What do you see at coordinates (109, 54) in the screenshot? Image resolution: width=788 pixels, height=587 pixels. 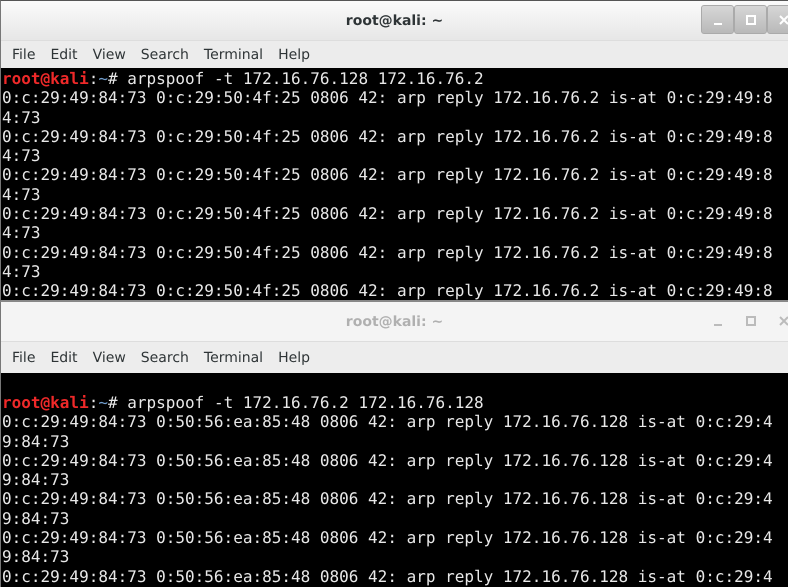 I see `menu-item: View` at bounding box center [109, 54].